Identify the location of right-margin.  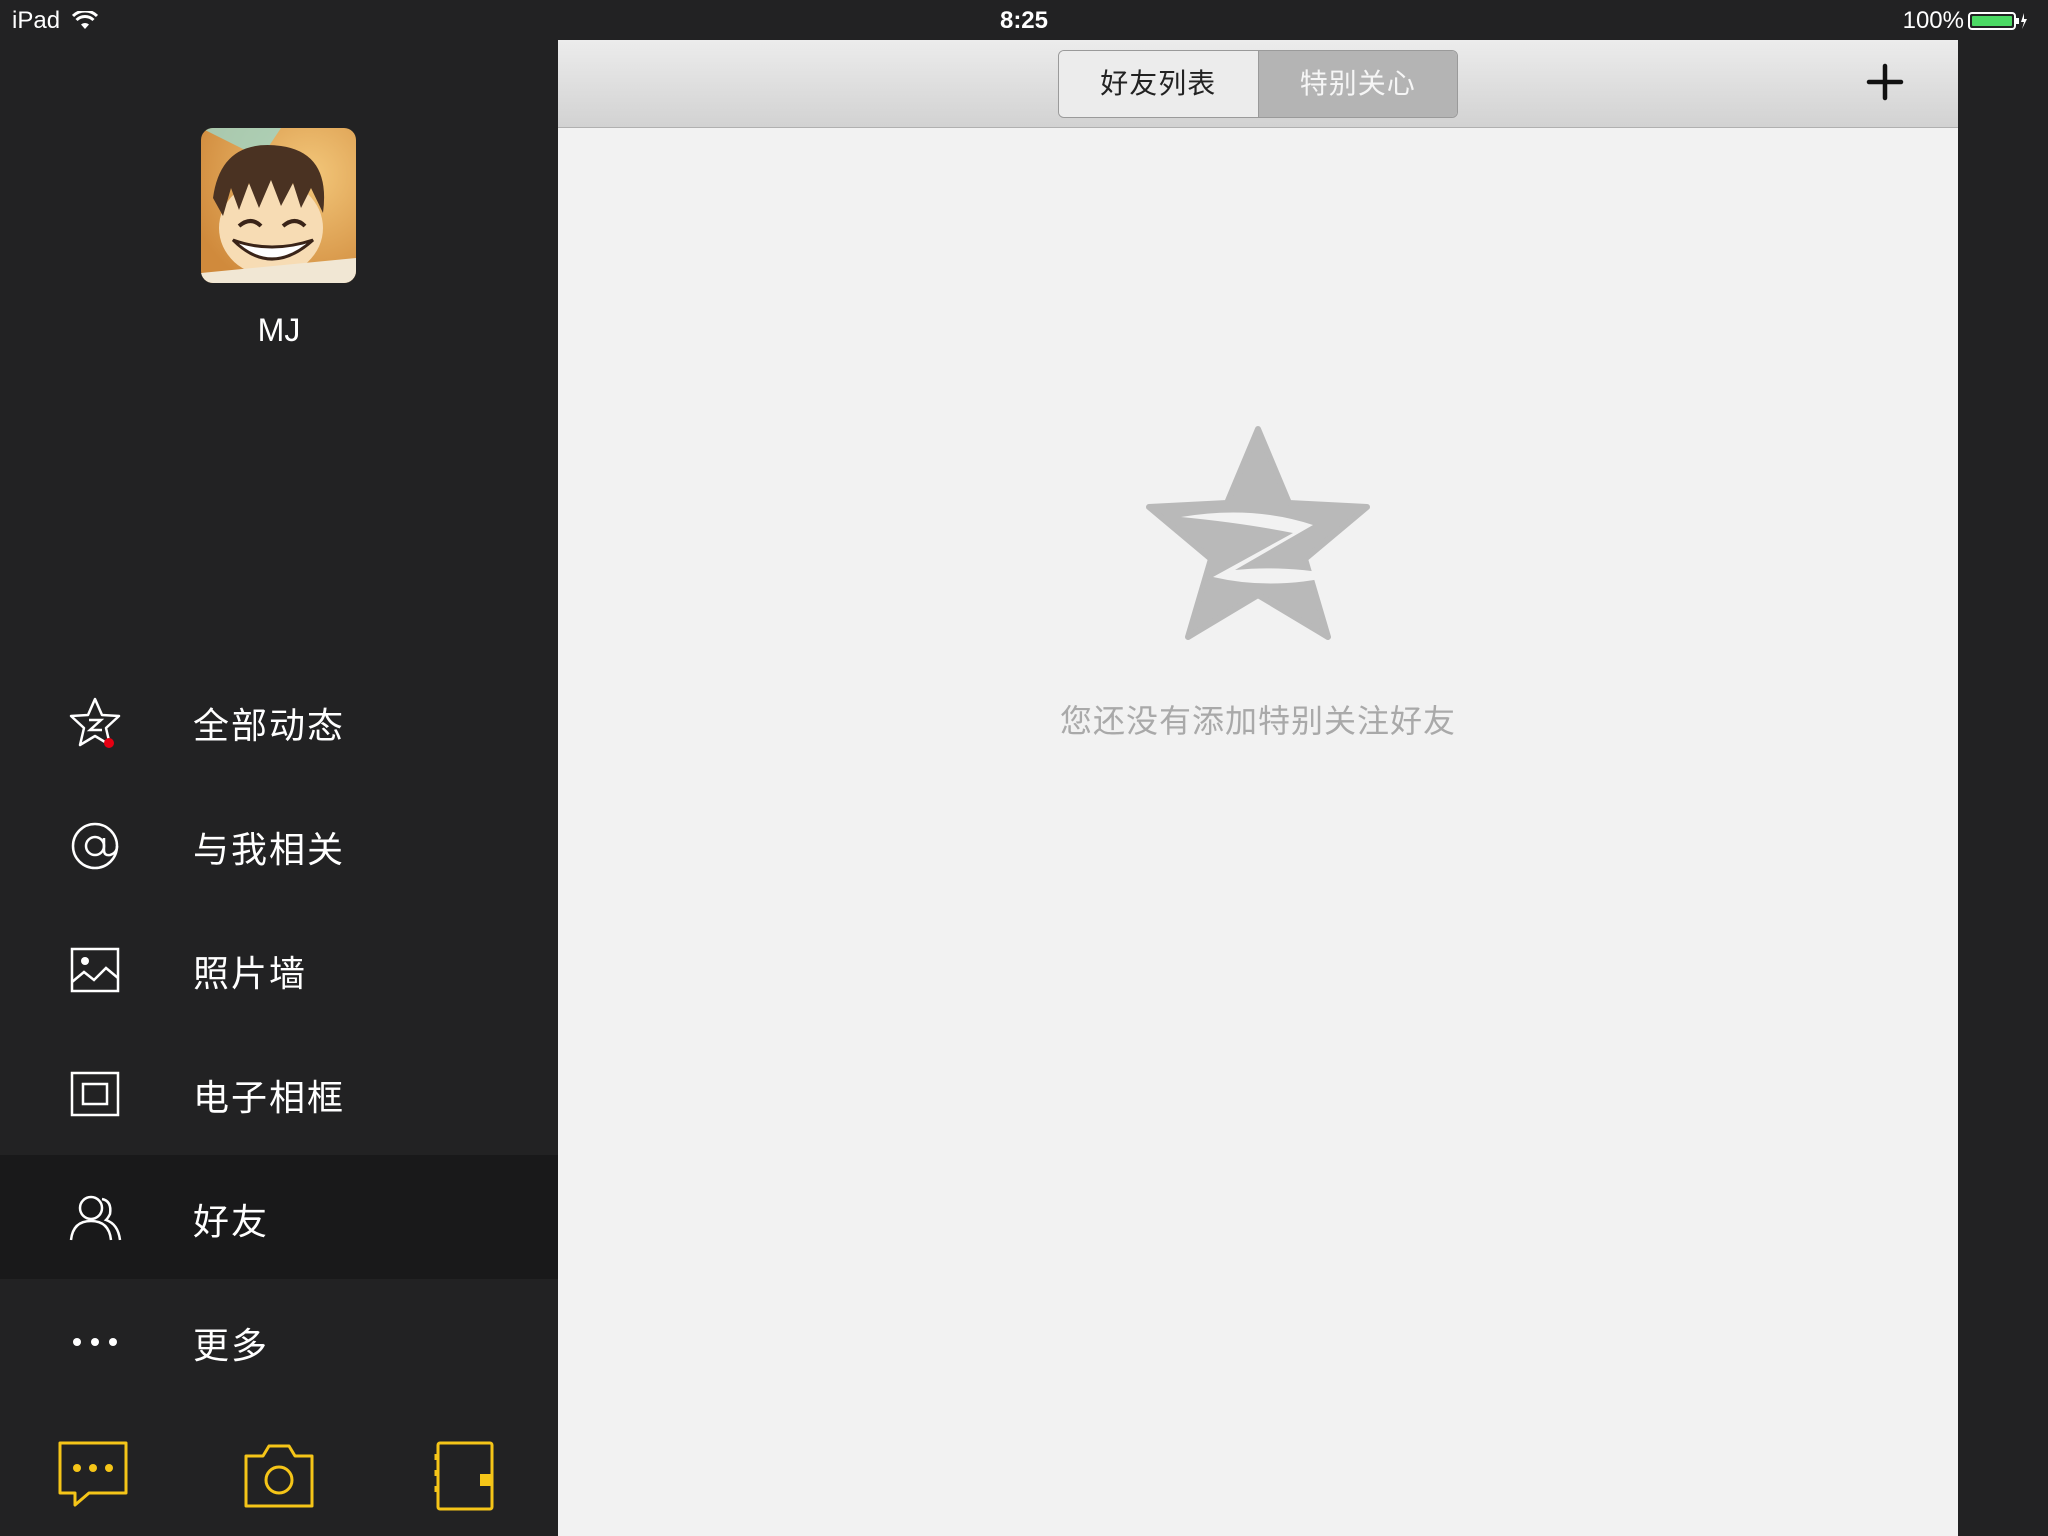
(2003, 788).